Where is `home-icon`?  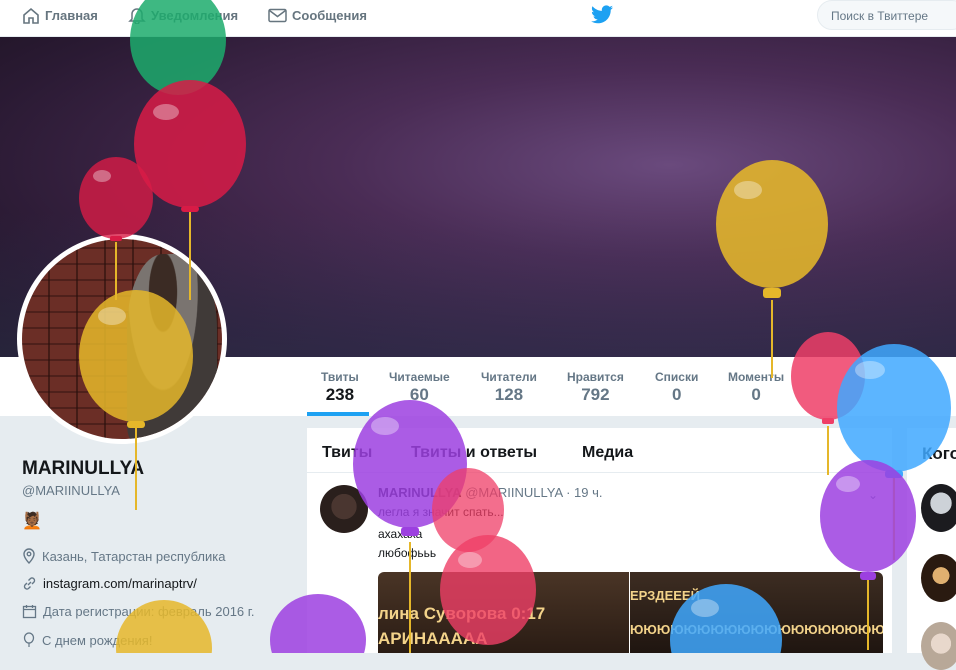 home-icon is located at coordinates (31, 15).